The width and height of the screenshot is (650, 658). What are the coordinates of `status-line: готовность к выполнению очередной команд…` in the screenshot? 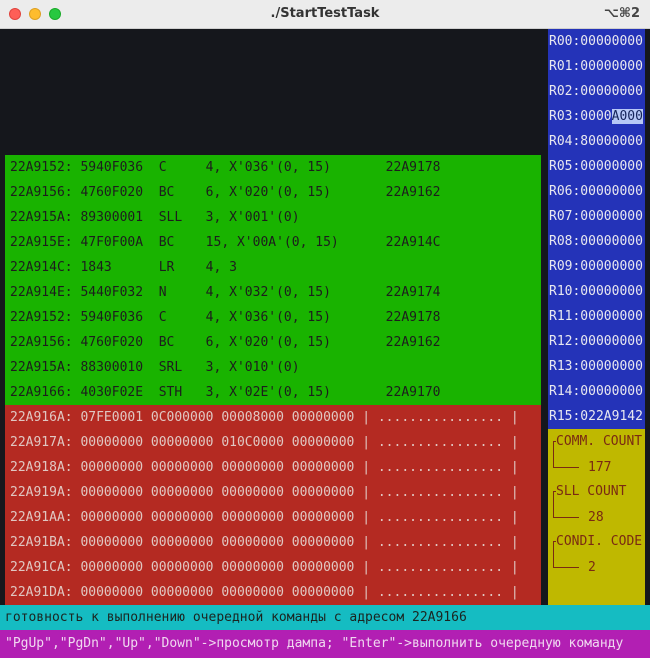 It's located at (325, 617).